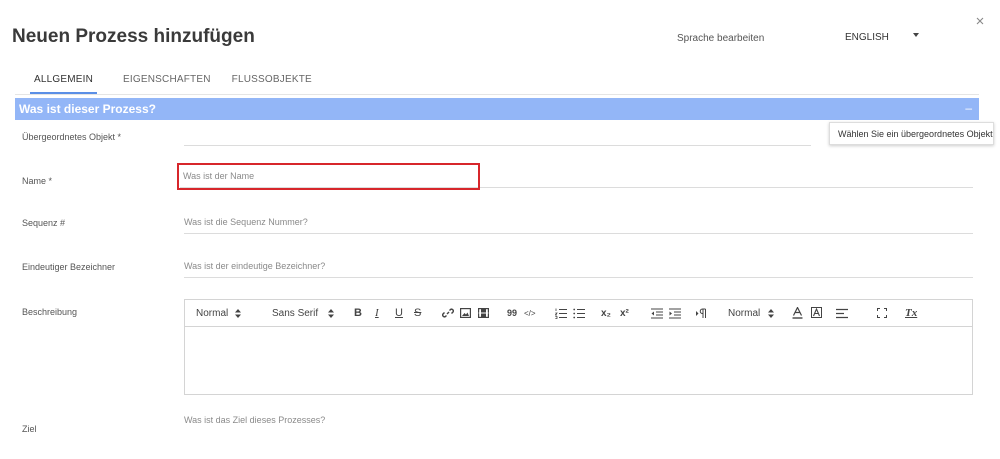 This screenshot has height=459, width=1000. I want to click on name-input-highlight, so click(328, 176).